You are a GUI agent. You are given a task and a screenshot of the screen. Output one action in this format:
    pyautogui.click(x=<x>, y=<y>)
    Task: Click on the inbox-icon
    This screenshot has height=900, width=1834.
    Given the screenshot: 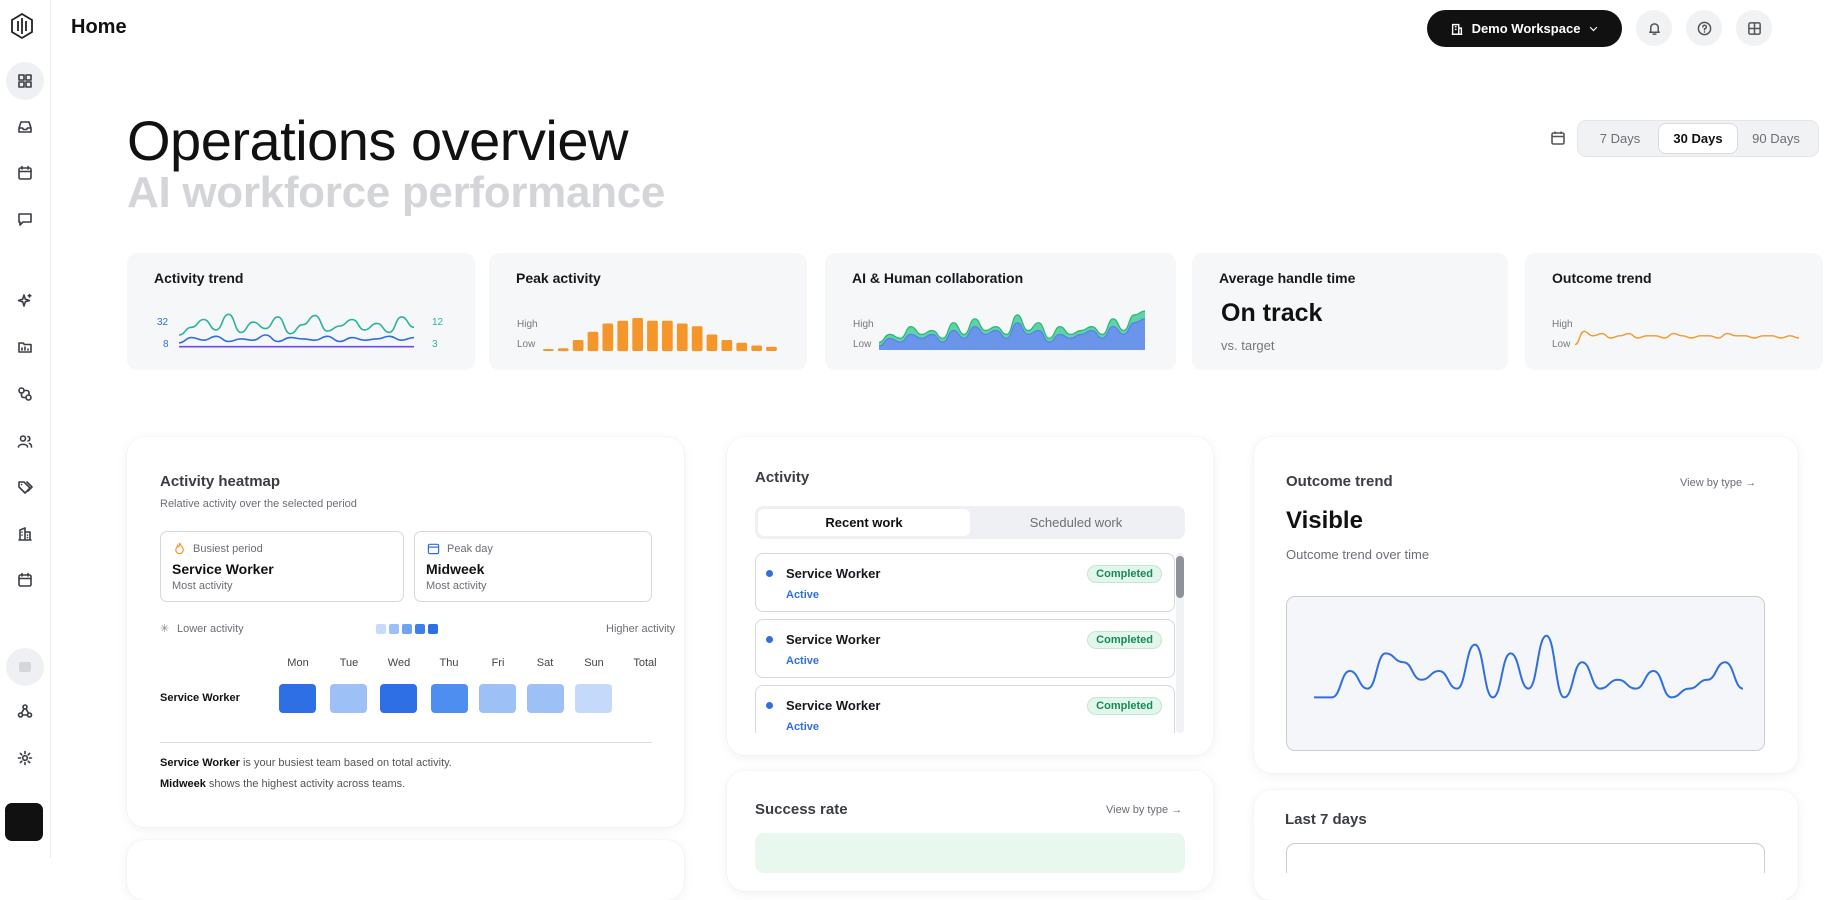 What is the action you would take?
    pyautogui.click(x=25, y=127)
    